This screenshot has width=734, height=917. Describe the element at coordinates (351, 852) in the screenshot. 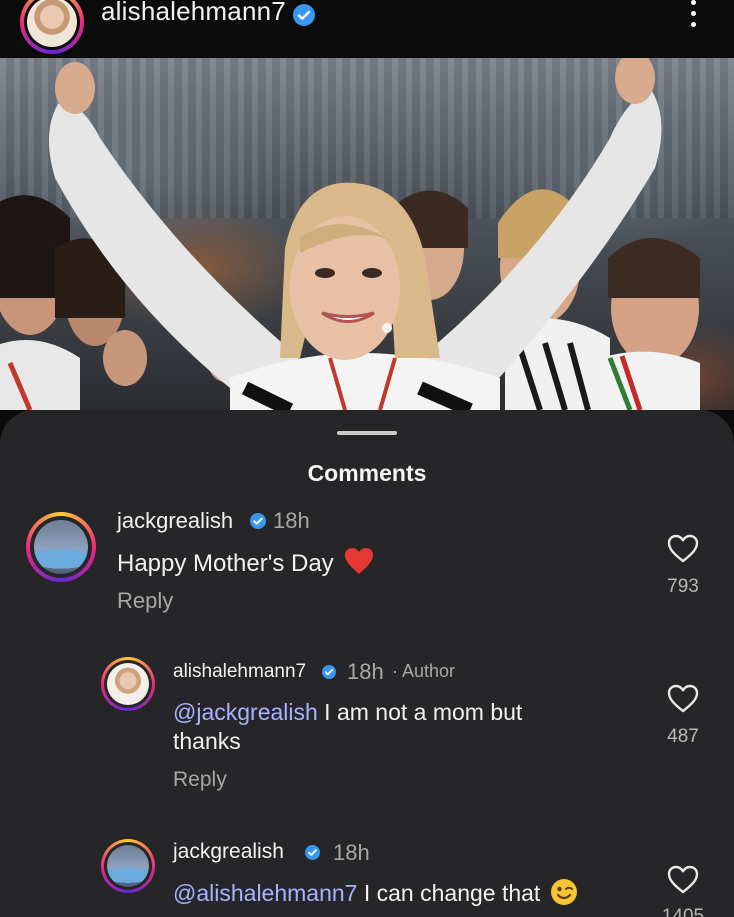

I see `comment-time: 18h` at that location.